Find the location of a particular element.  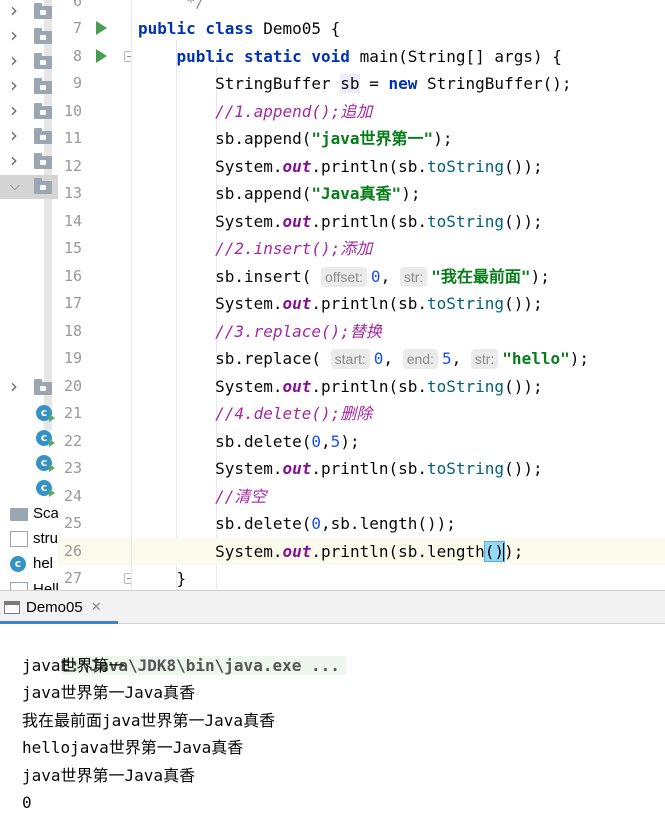

code-token: //2.insert();添加 is located at coordinates (255, 248).